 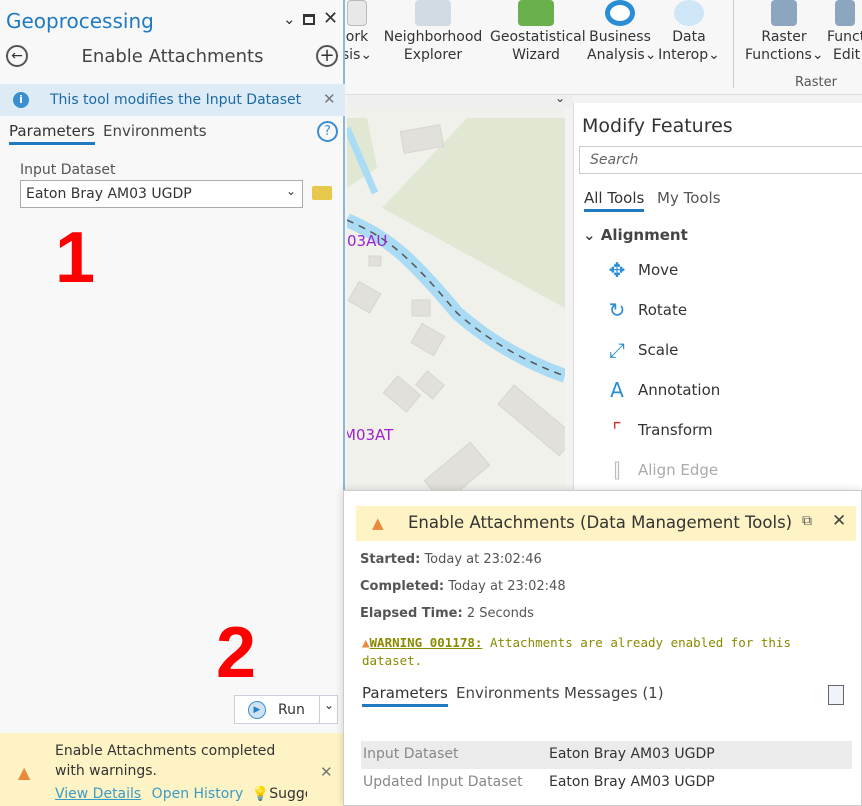 I want to click on label: Transform, so click(x=675, y=430).